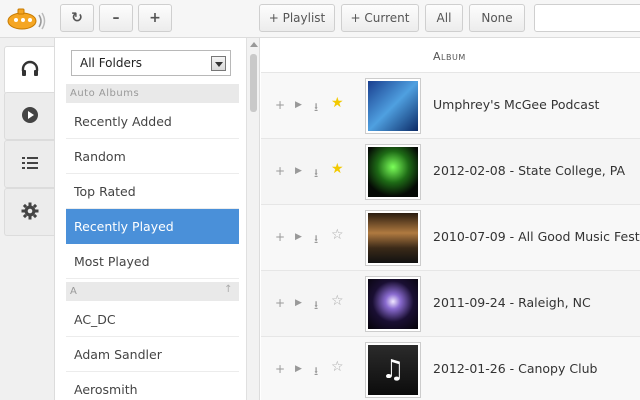  What do you see at coordinates (512, 302) in the screenshot?
I see `album-title: 2011-09-24 - Raleigh, NC` at bounding box center [512, 302].